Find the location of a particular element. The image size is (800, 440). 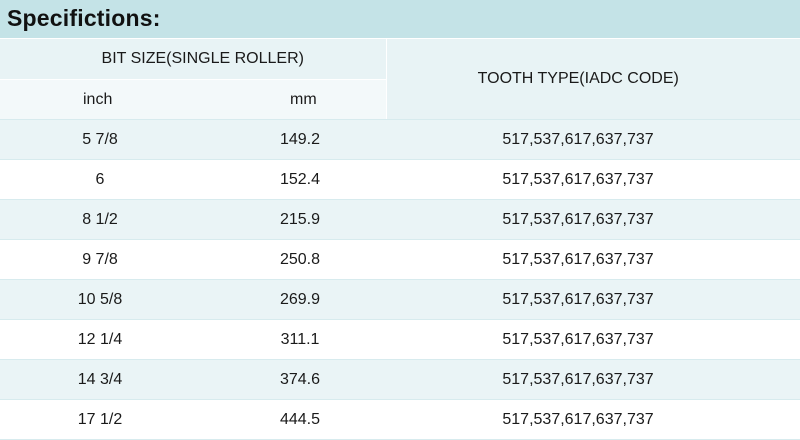

cell-inch: 17 1/2 is located at coordinates (98, 419).